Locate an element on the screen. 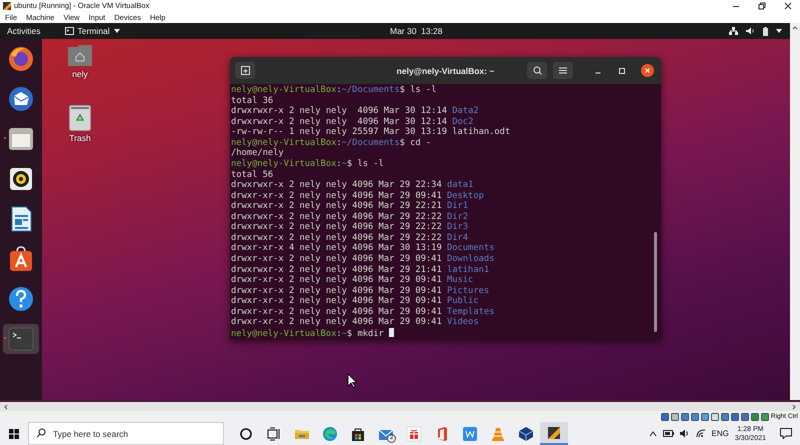  output-line: total 36 is located at coordinates (252, 101).